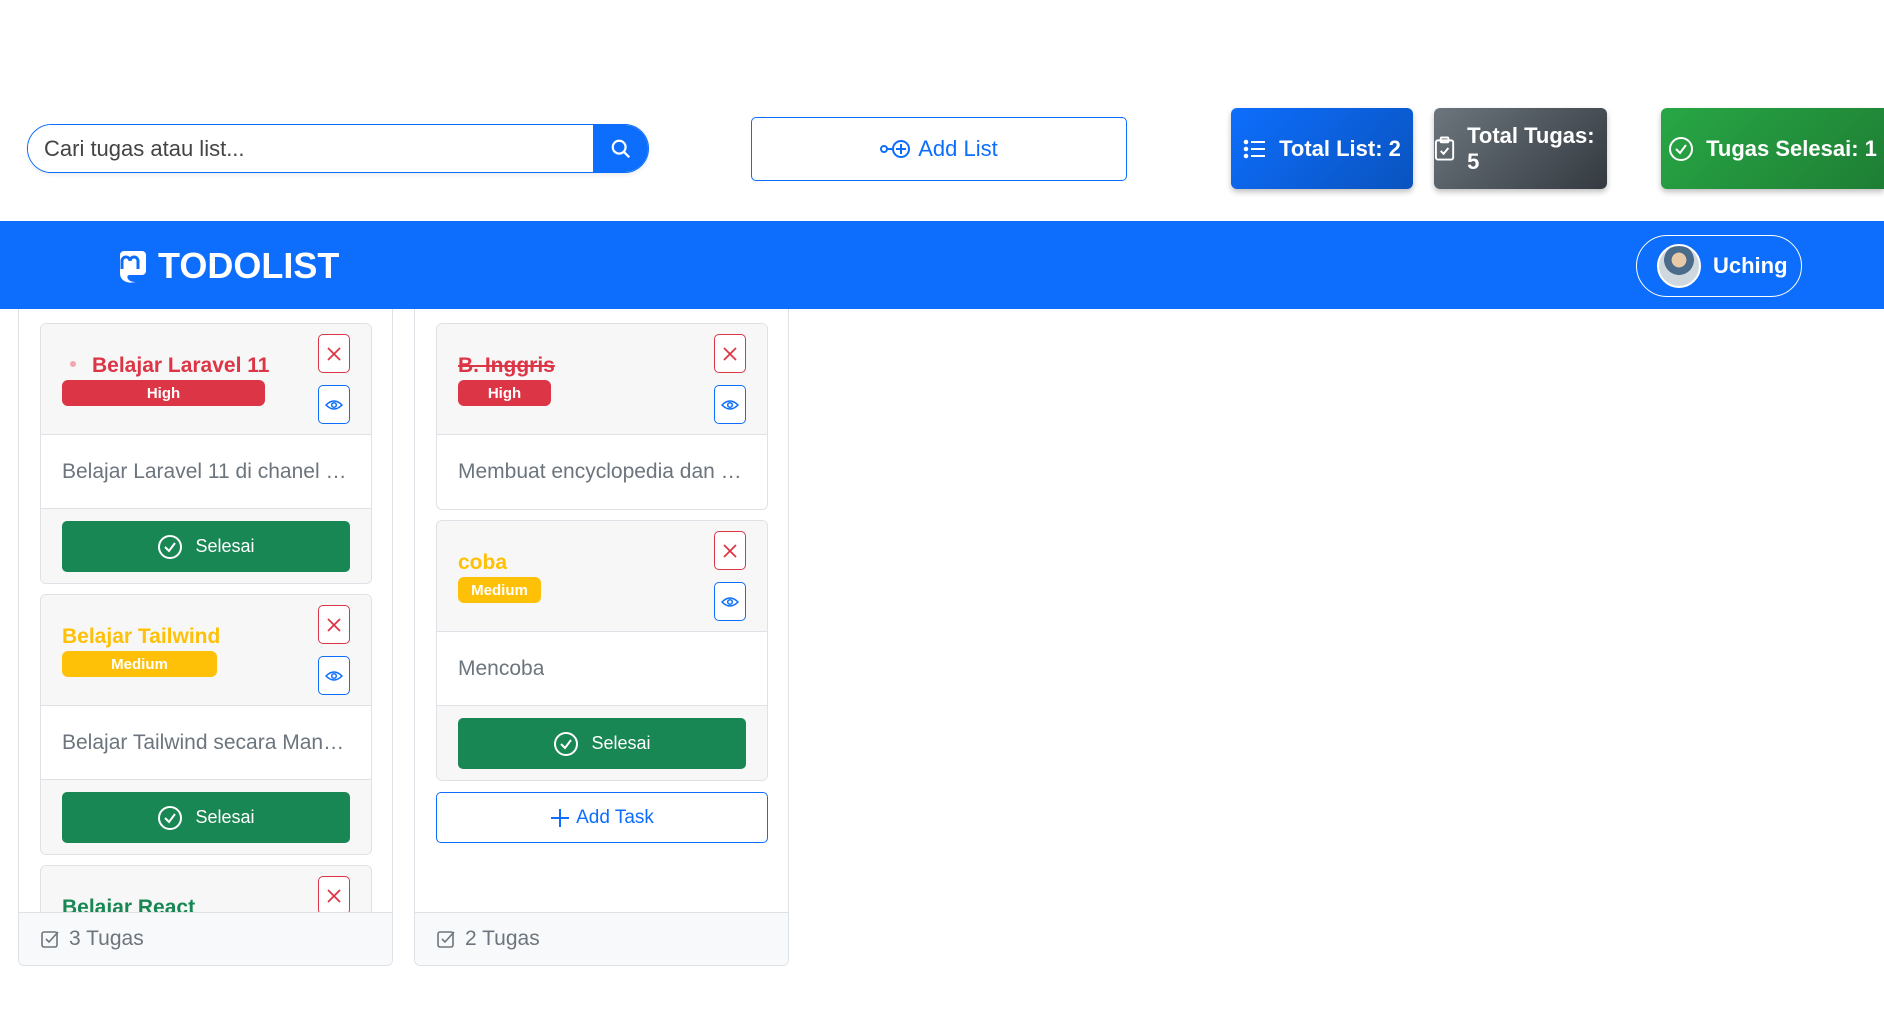 Image resolution: width=1884 pixels, height=1029 pixels. What do you see at coordinates (106, 938) in the screenshot?
I see `task-count: 3 Tugas` at bounding box center [106, 938].